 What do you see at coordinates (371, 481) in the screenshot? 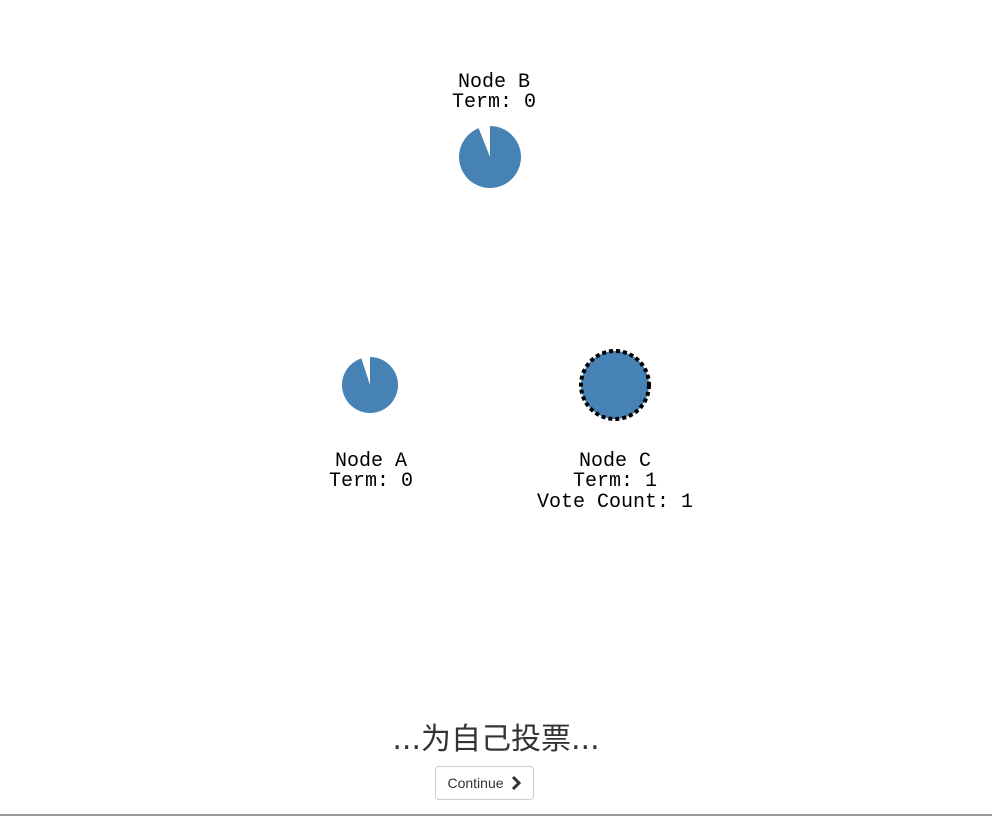
I see `node-a-term: Term: 0` at bounding box center [371, 481].